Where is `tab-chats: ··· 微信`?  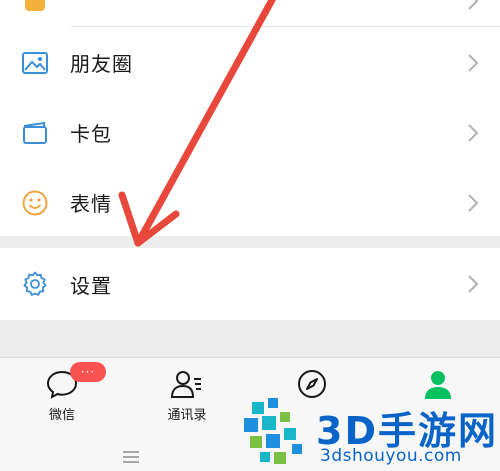
tab-chats: ··· 微信 is located at coordinates (62, 395).